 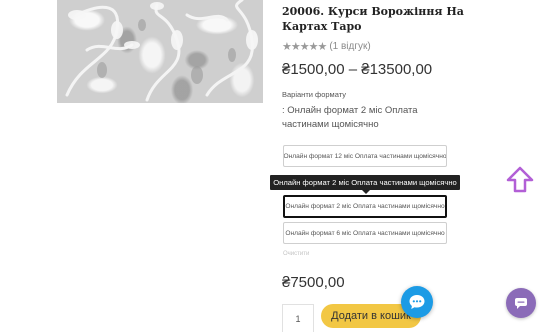 What do you see at coordinates (314, 94) in the screenshot?
I see `variants-label: Варіанти формату` at bounding box center [314, 94].